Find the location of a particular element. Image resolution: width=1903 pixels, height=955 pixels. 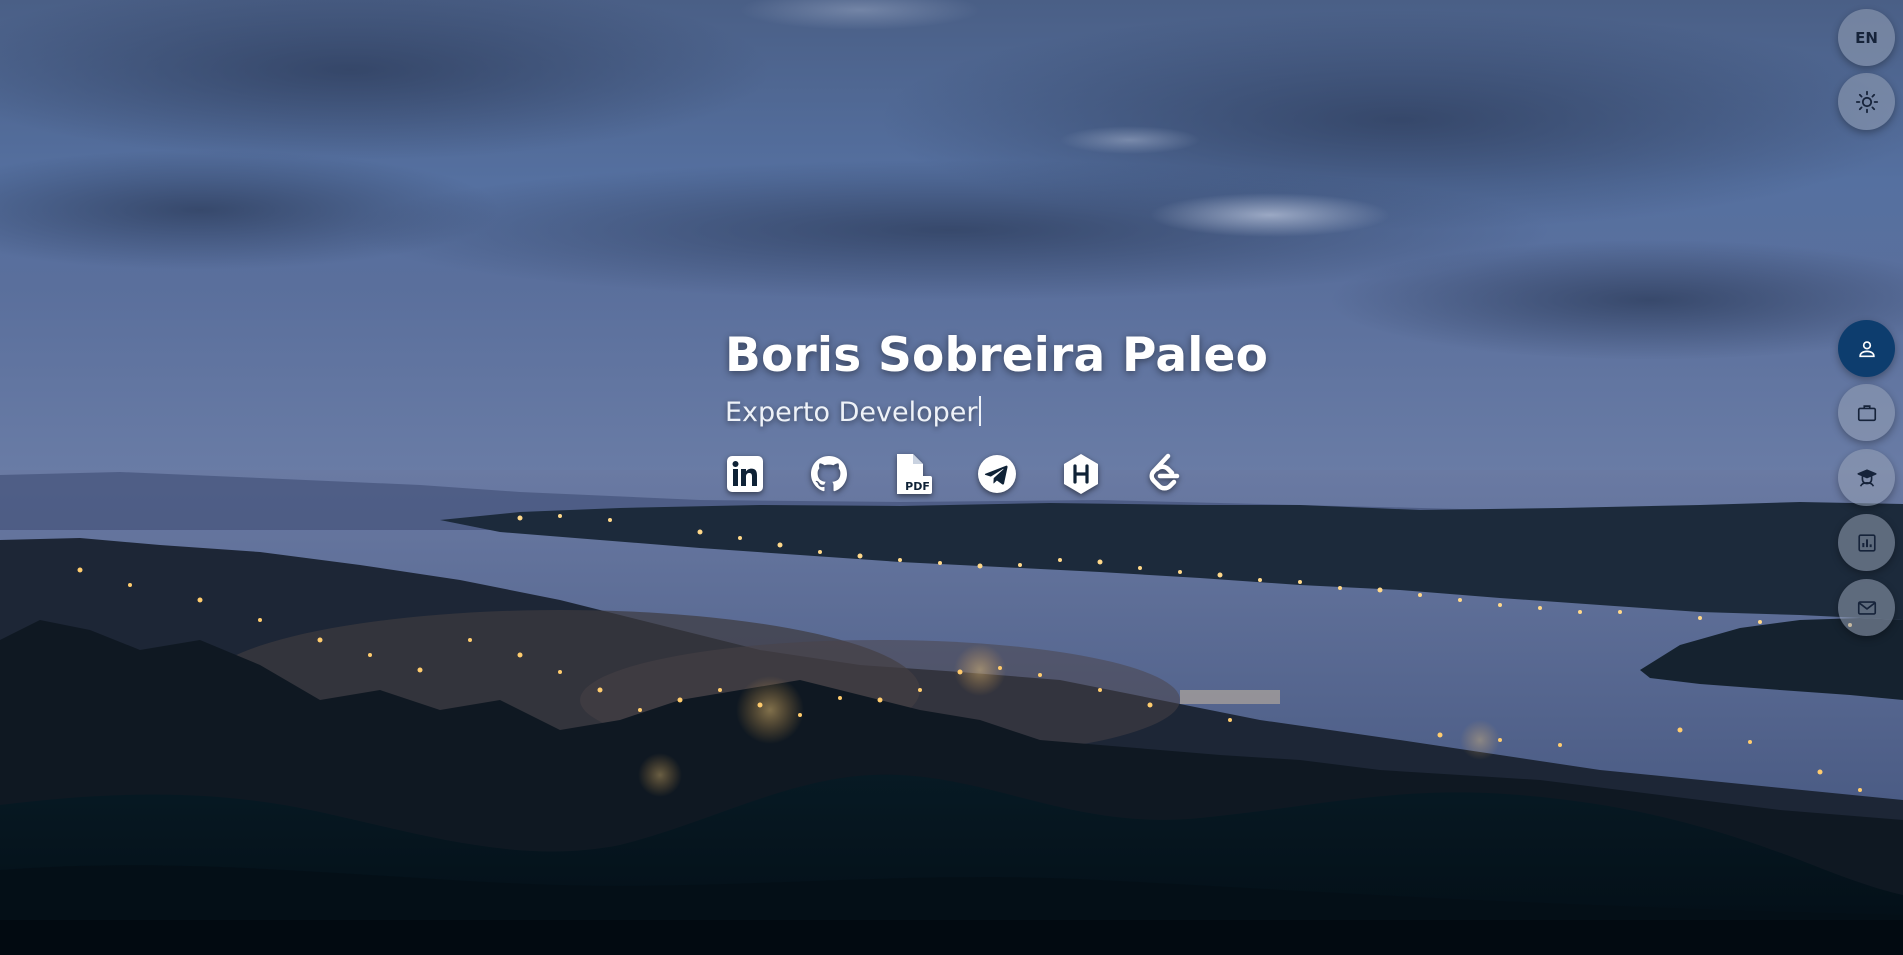

language-toggle-button: EN is located at coordinates (1866, 37).